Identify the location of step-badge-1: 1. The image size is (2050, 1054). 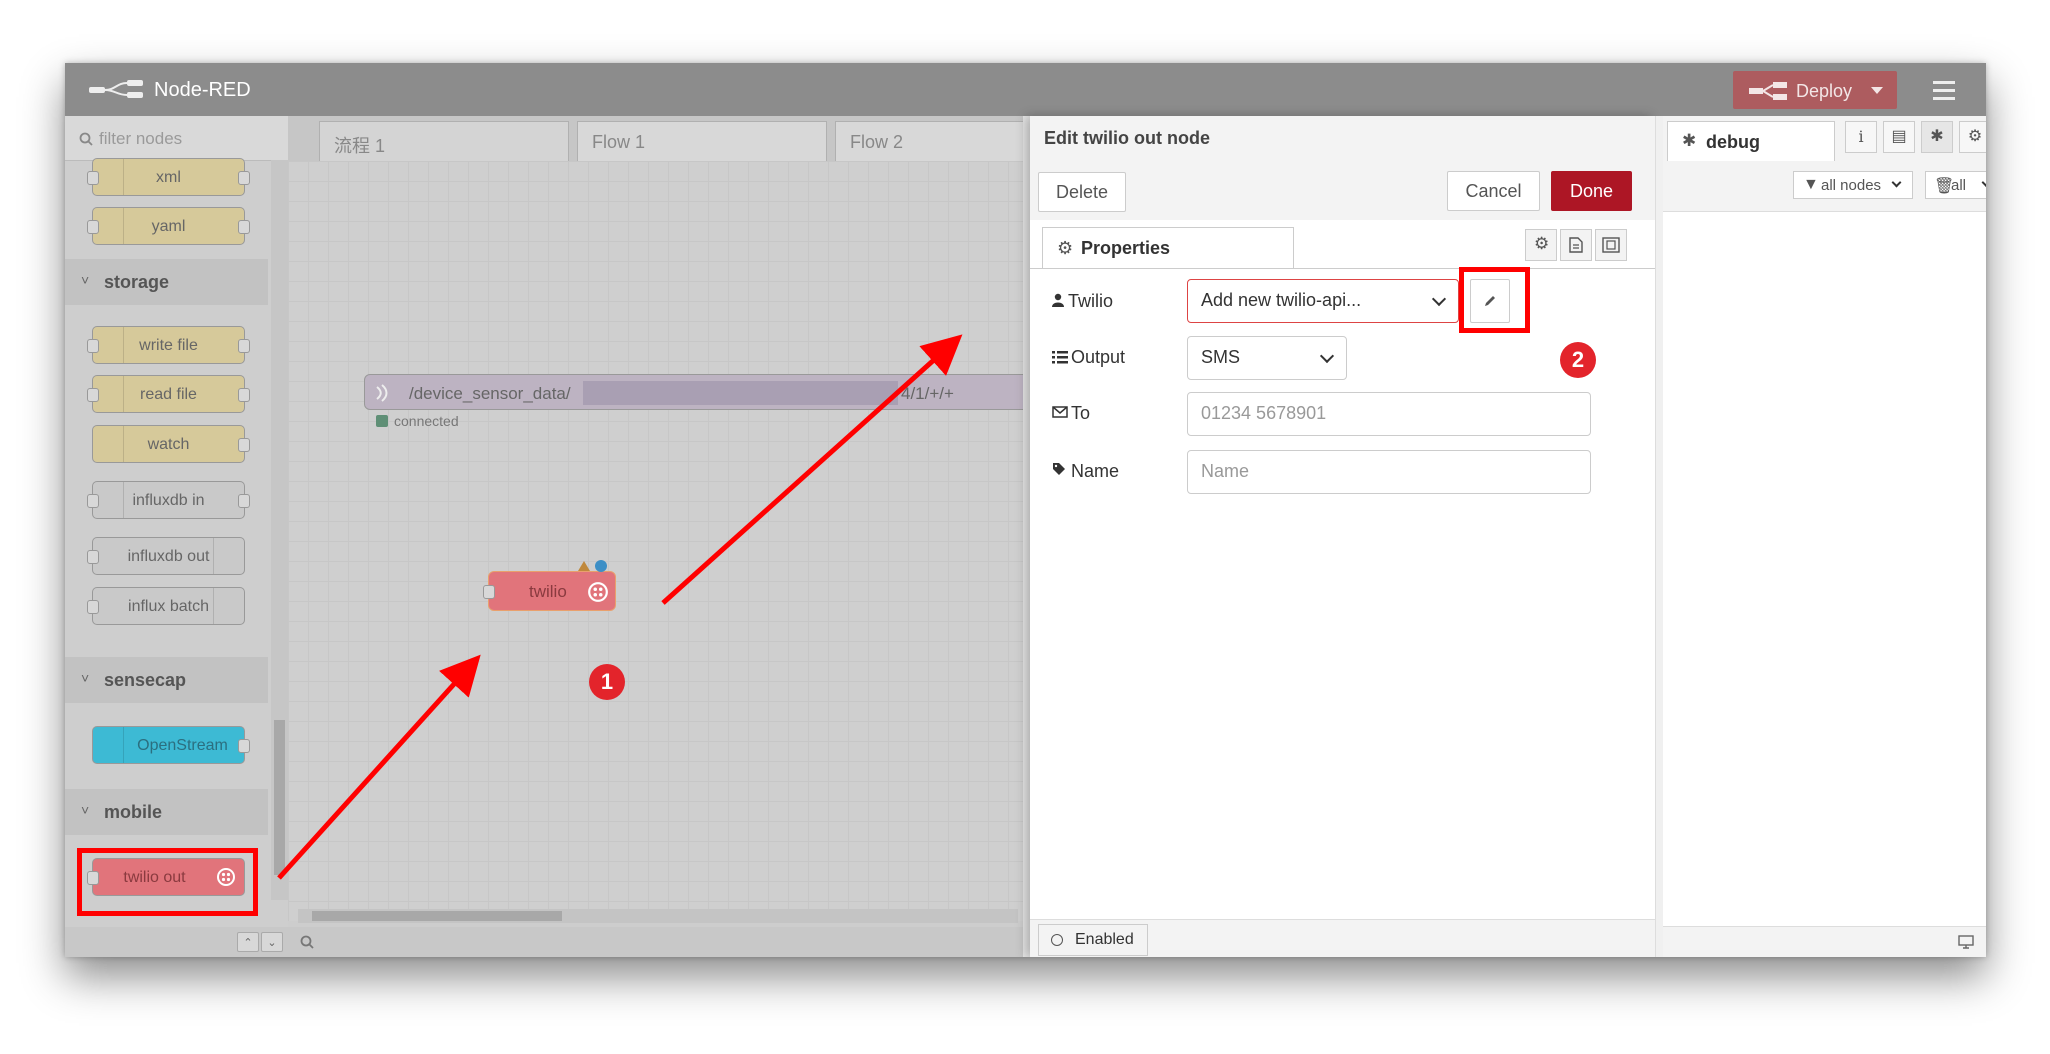
(607, 682).